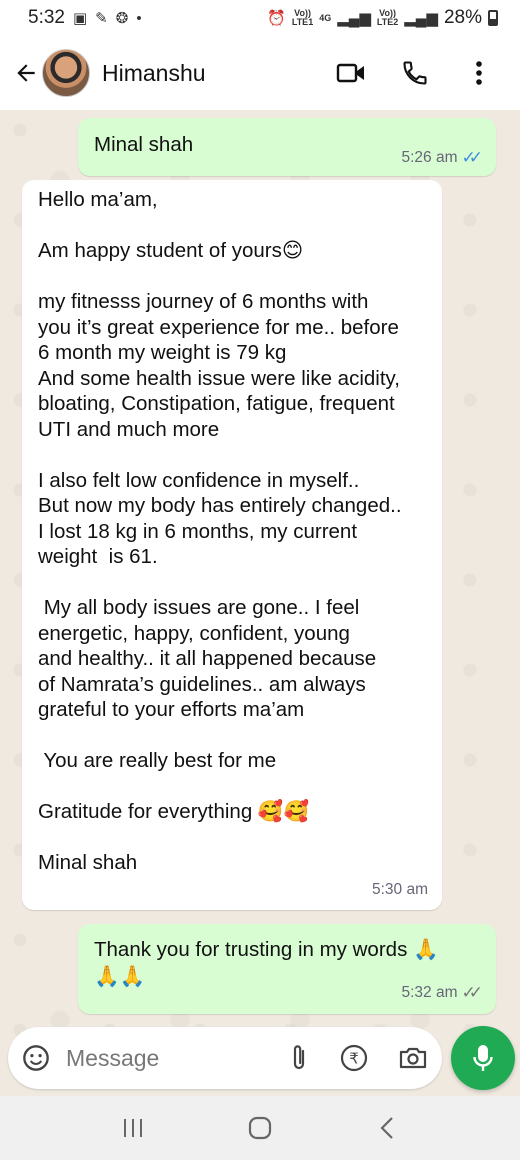  What do you see at coordinates (472, 157) in the screenshot?
I see `read-receipt-icon: ✓✓` at bounding box center [472, 157].